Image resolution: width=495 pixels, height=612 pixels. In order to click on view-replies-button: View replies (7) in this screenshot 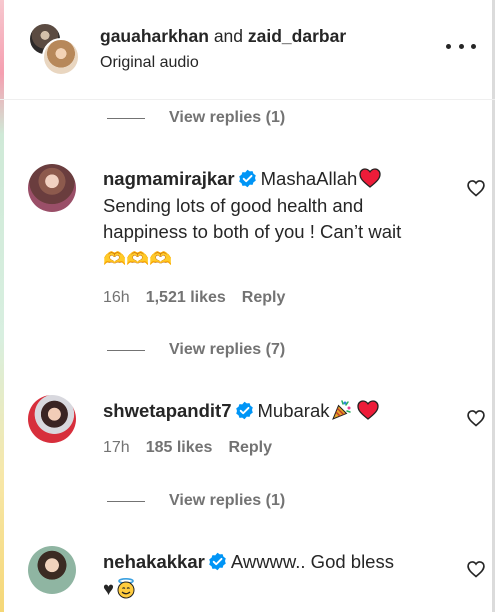, I will do `click(196, 350)`.